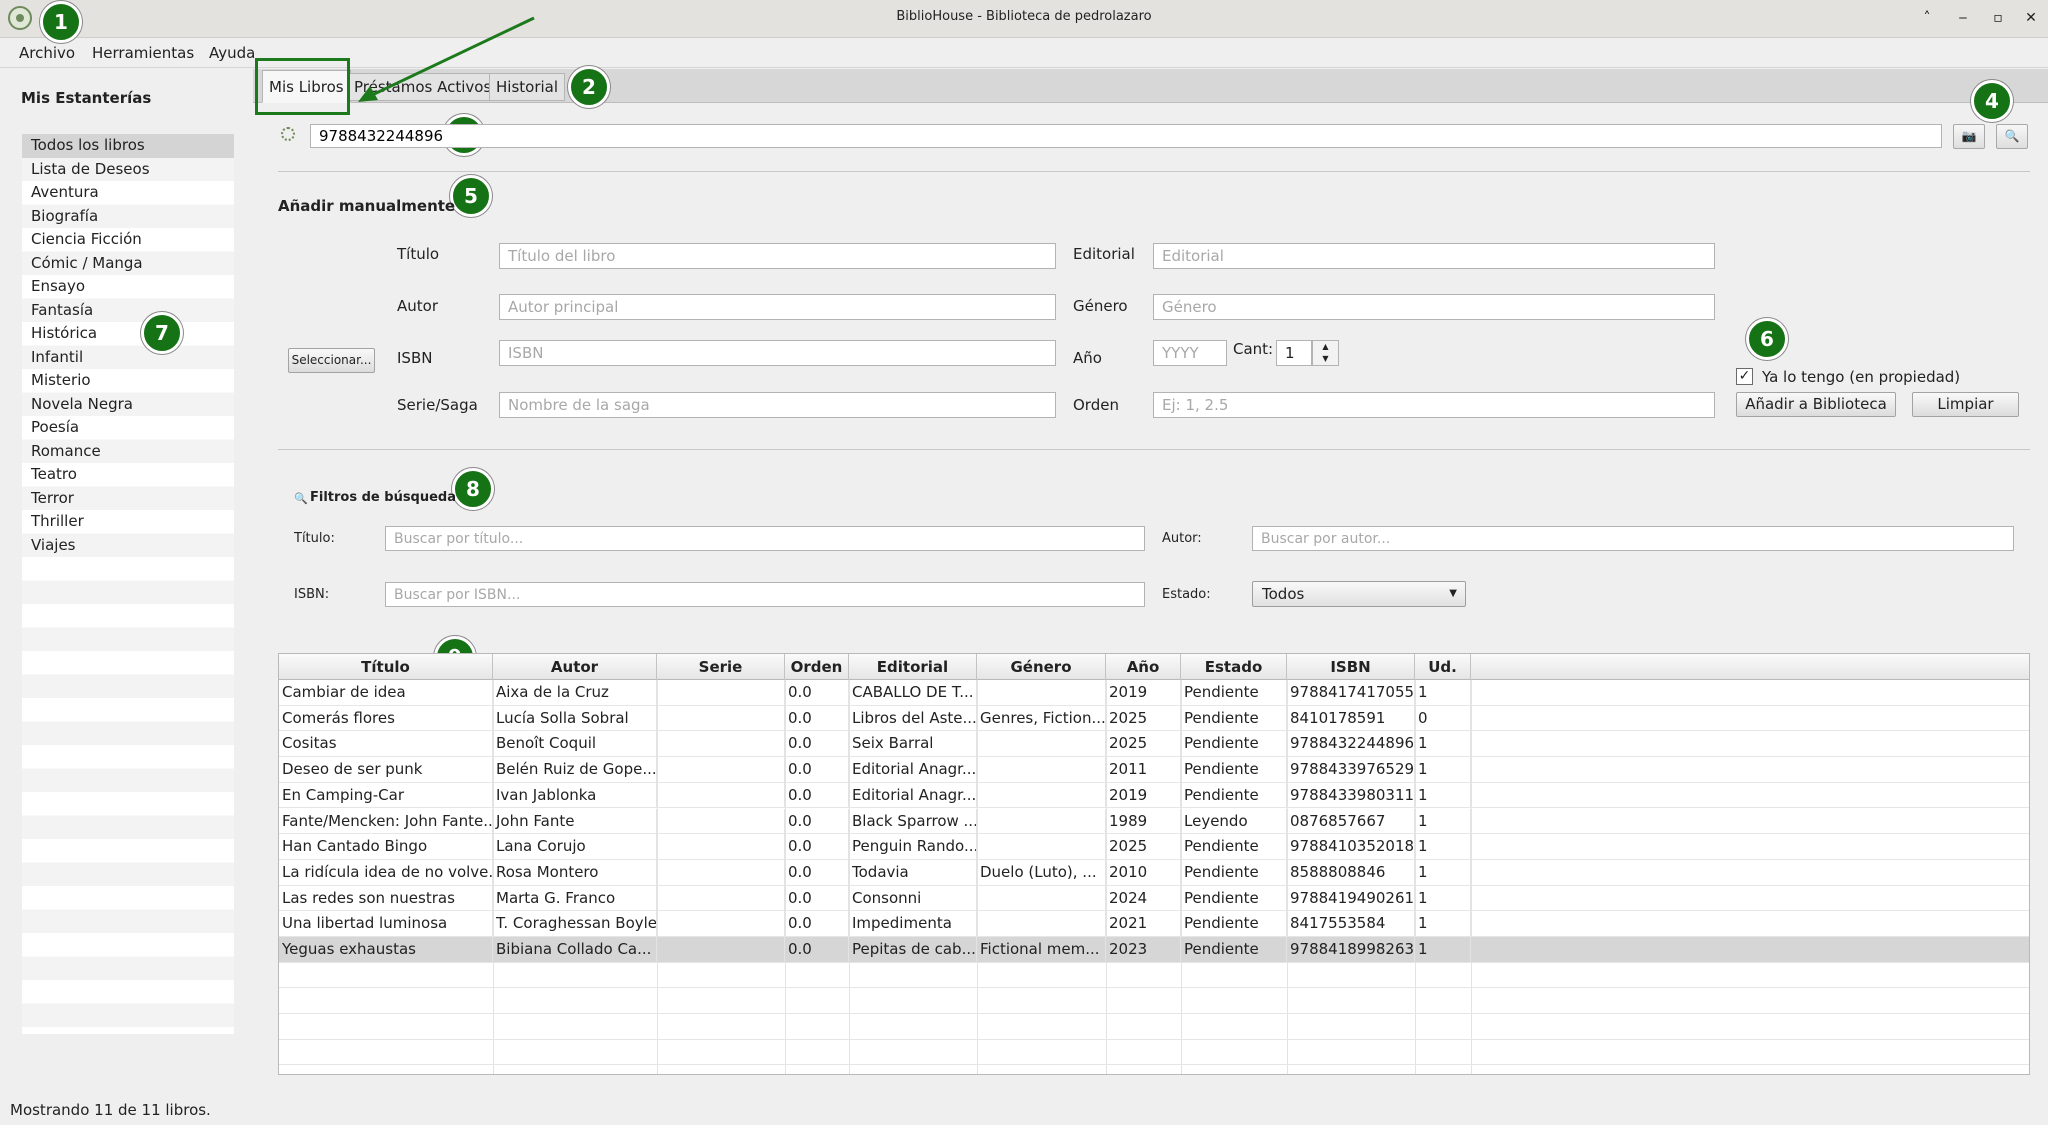  I want to click on marker-4: 4, so click(1992, 101).